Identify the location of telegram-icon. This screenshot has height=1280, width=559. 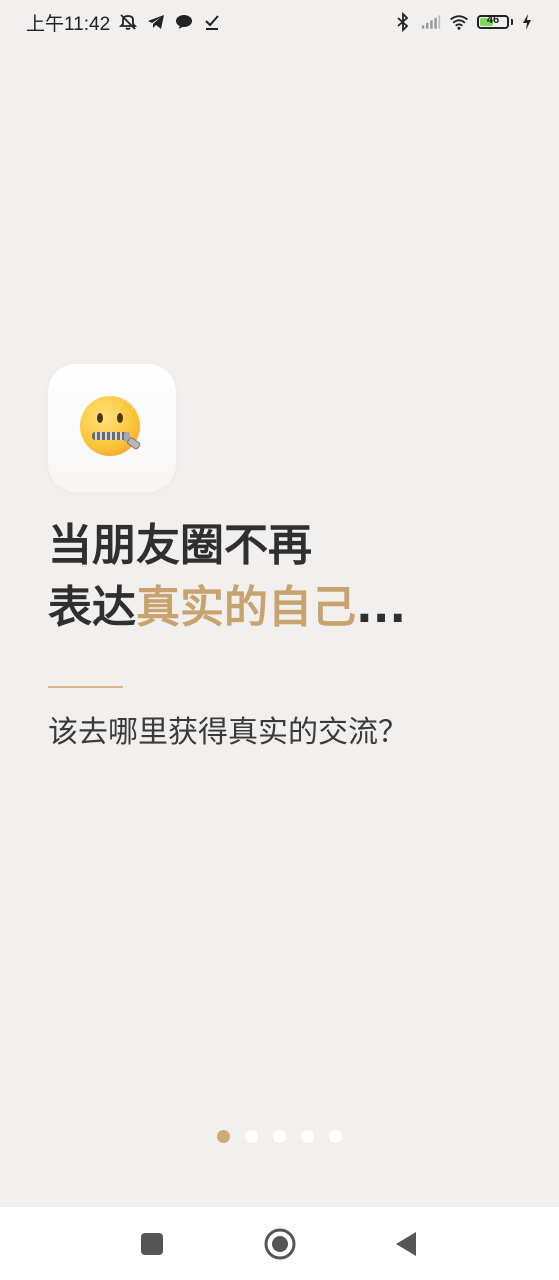
(156, 22).